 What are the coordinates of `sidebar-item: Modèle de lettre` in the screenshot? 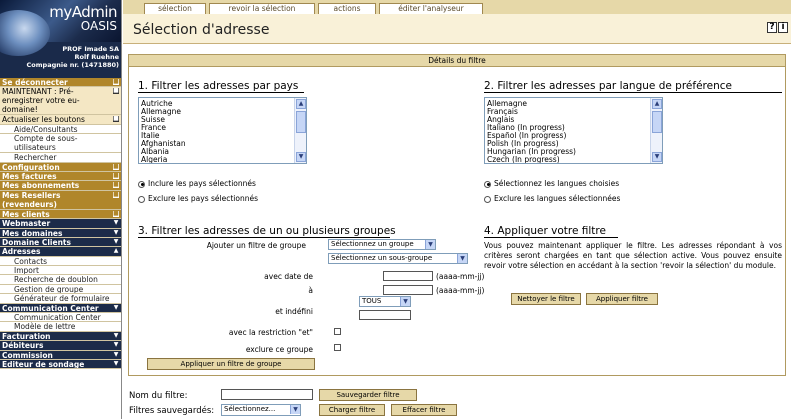 It's located at (60, 327).